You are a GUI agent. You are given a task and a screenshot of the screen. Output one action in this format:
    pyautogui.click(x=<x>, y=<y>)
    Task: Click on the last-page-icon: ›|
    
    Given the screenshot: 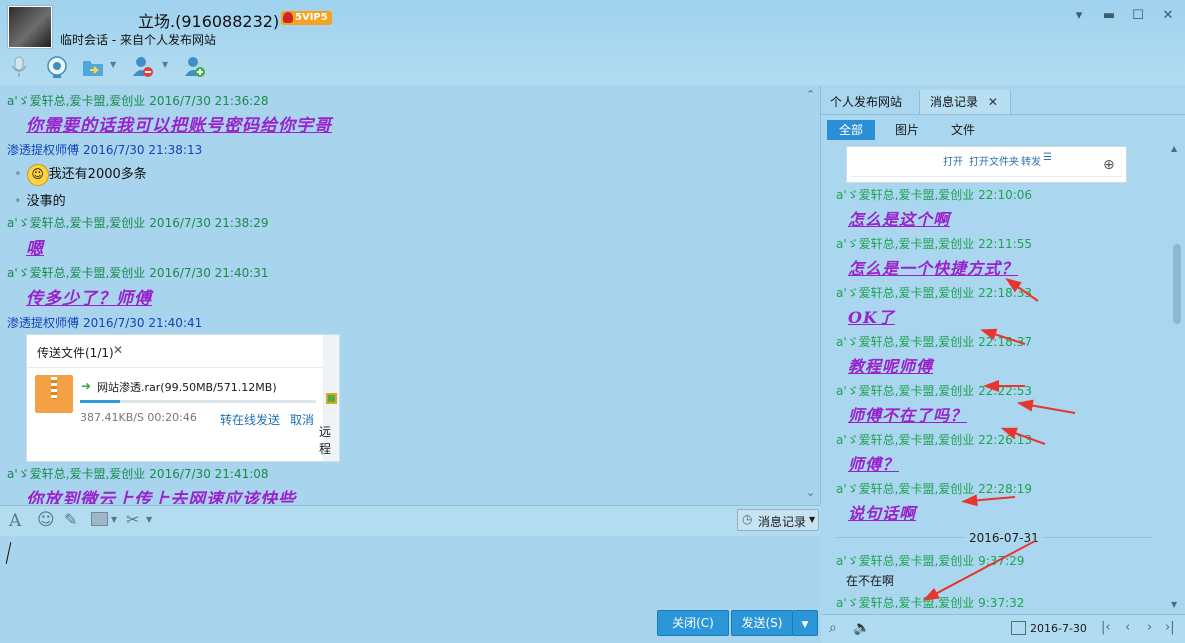 What is the action you would take?
    pyautogui.click(x=1170, y=627)
    